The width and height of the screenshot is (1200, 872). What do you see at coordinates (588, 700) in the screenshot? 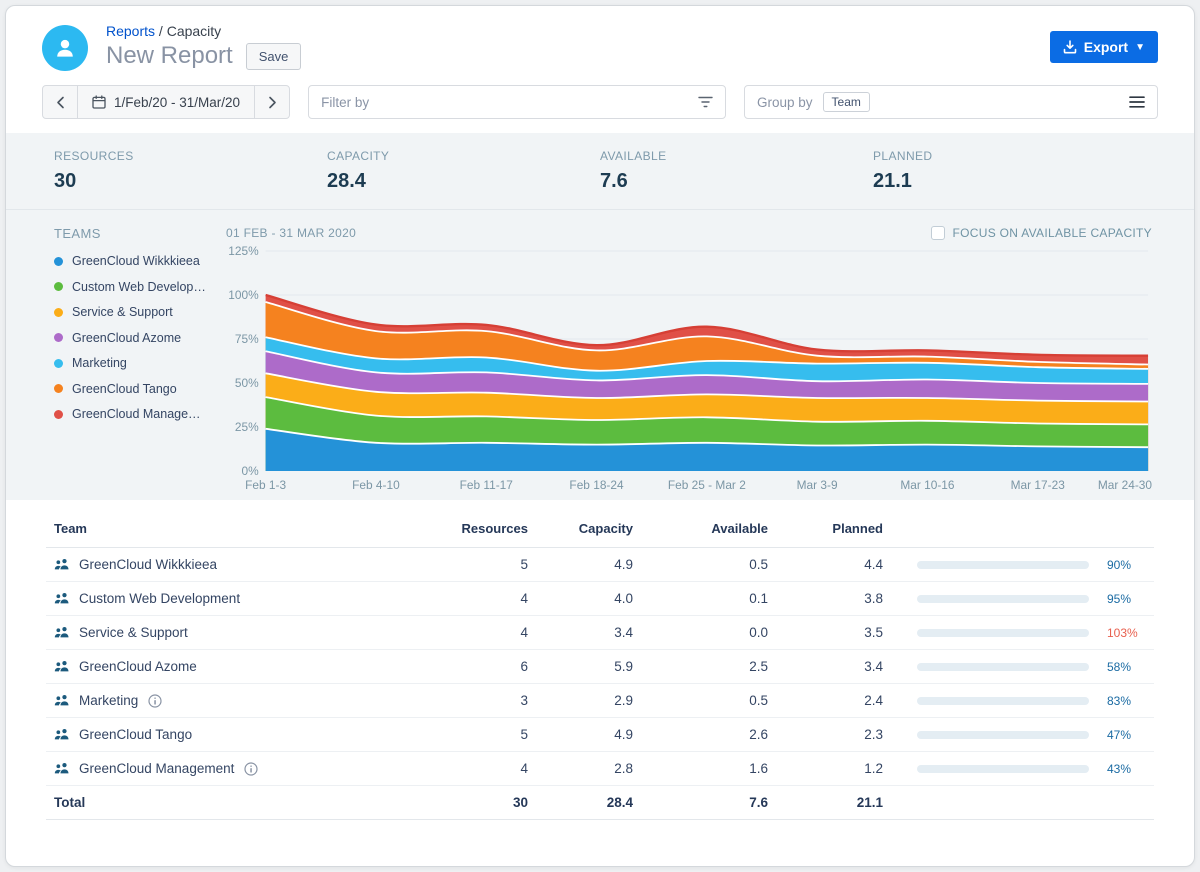
I see `capacity-value: 2.9` at bounding box center [588, 700].